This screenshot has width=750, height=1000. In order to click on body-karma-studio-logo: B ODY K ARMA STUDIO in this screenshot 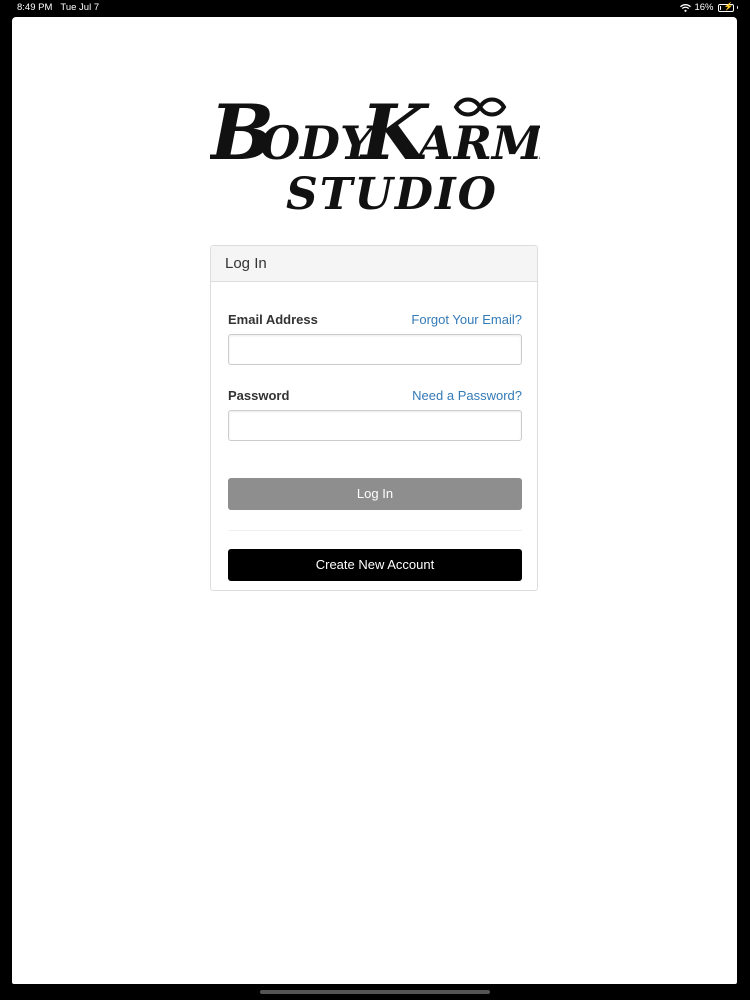, I will do `click(375, 155)`.